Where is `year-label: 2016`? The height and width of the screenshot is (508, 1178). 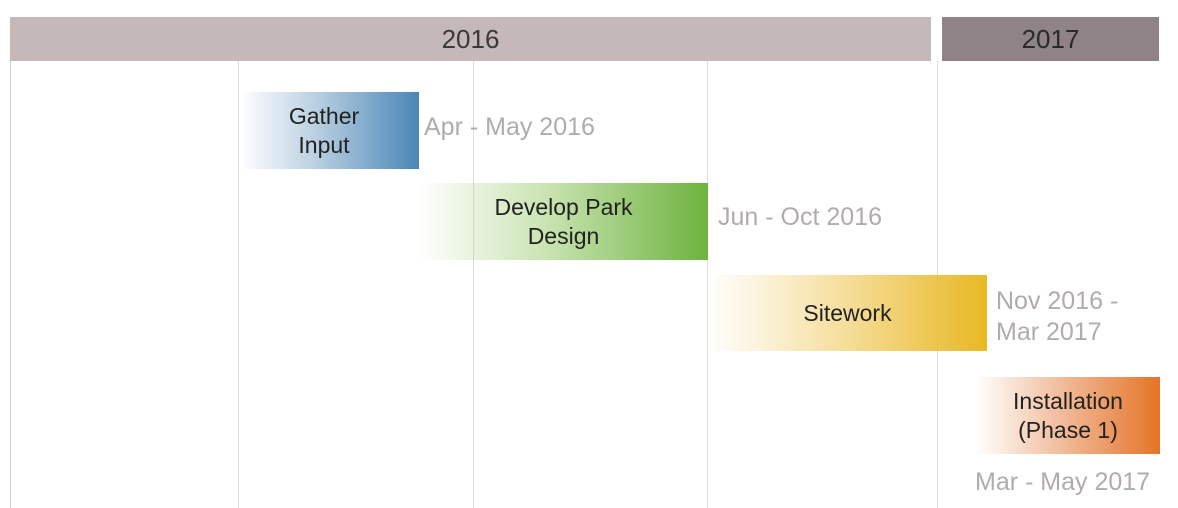 year-label: 2016 is located at coordinates (470, 38).